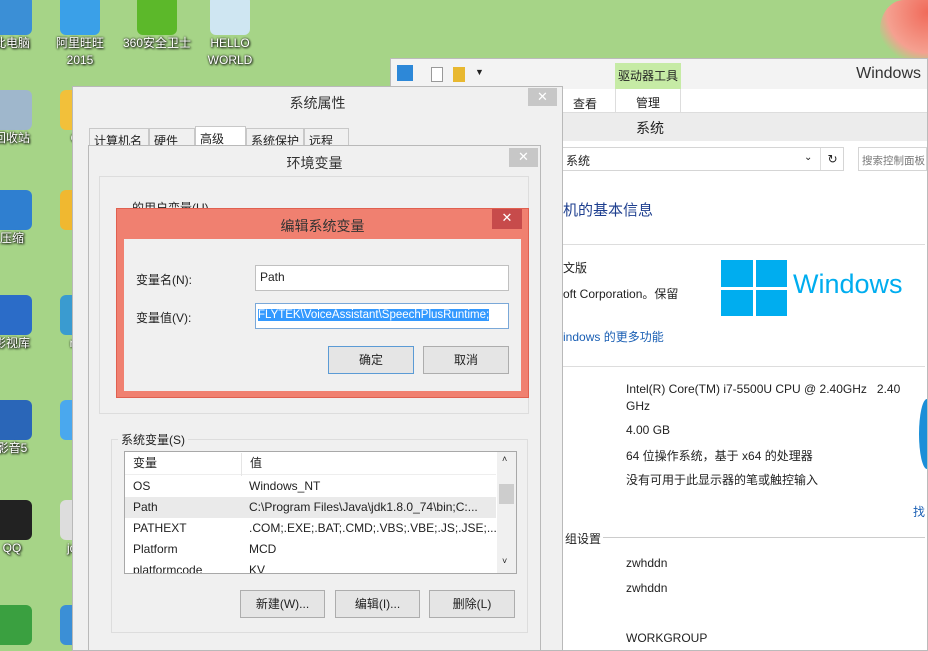  I want to click on memory-value: 4.00 GB, so click(648, 430).